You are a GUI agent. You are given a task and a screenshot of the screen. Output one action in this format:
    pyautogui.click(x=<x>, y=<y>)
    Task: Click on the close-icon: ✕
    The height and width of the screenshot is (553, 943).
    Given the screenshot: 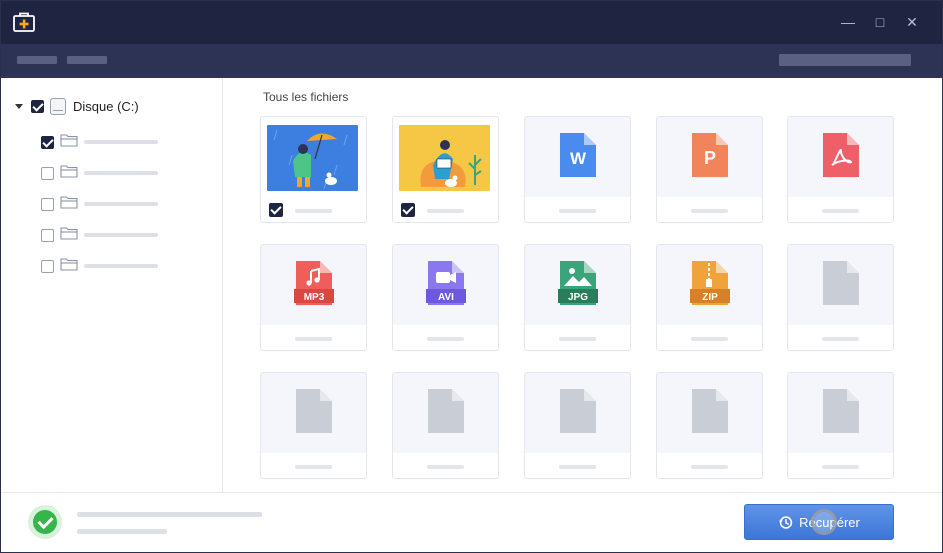 What is the action you would take?
    pyautogui.click(x=912, y=22)
    